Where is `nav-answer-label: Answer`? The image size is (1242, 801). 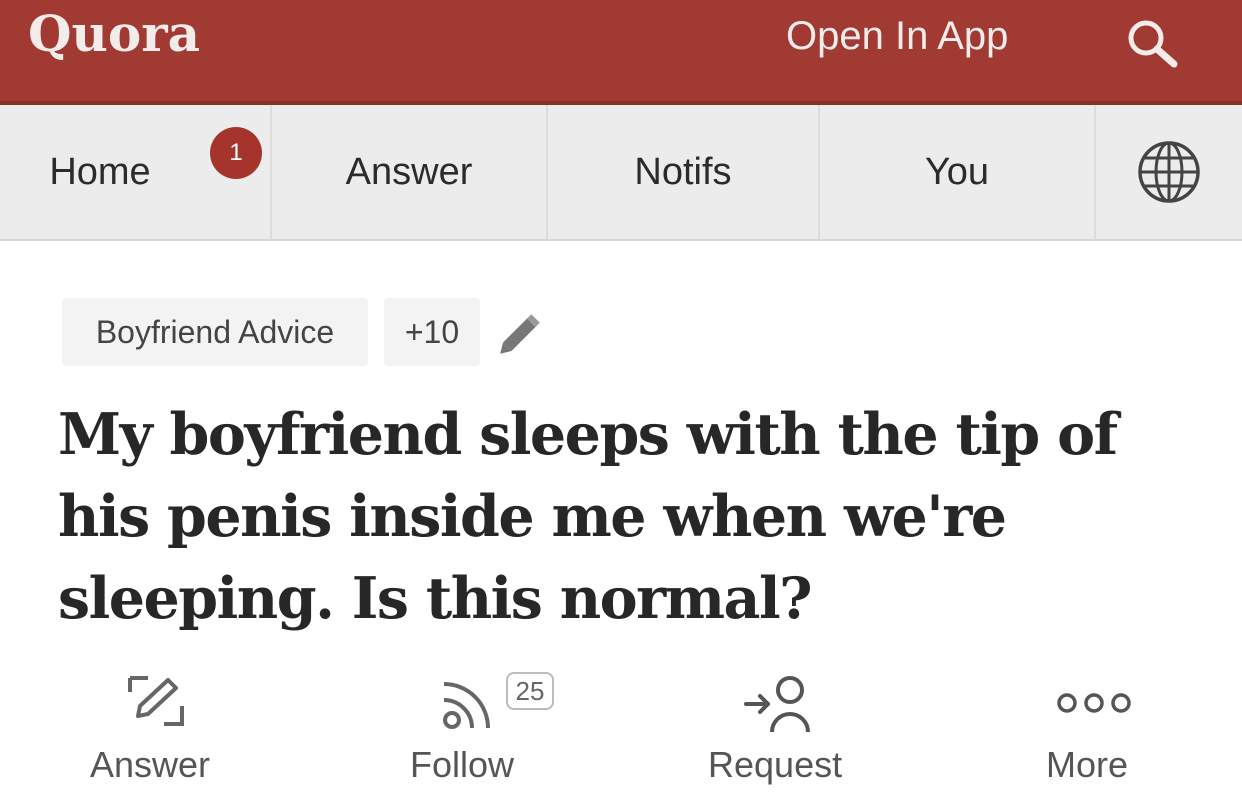
nav-answer-label: Answer is located at coordinates (409, 171).